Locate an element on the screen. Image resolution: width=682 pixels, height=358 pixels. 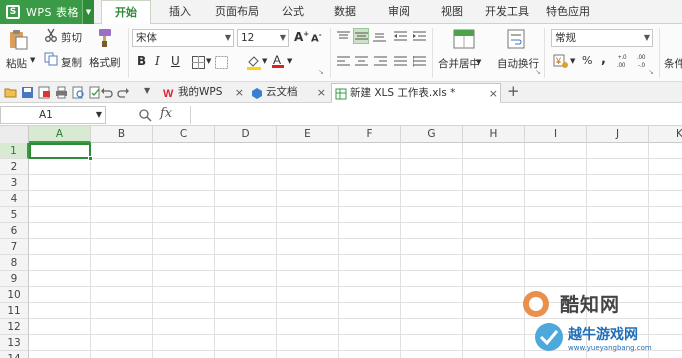
tab-review: 审阅 is located at coordinates (399, 12).